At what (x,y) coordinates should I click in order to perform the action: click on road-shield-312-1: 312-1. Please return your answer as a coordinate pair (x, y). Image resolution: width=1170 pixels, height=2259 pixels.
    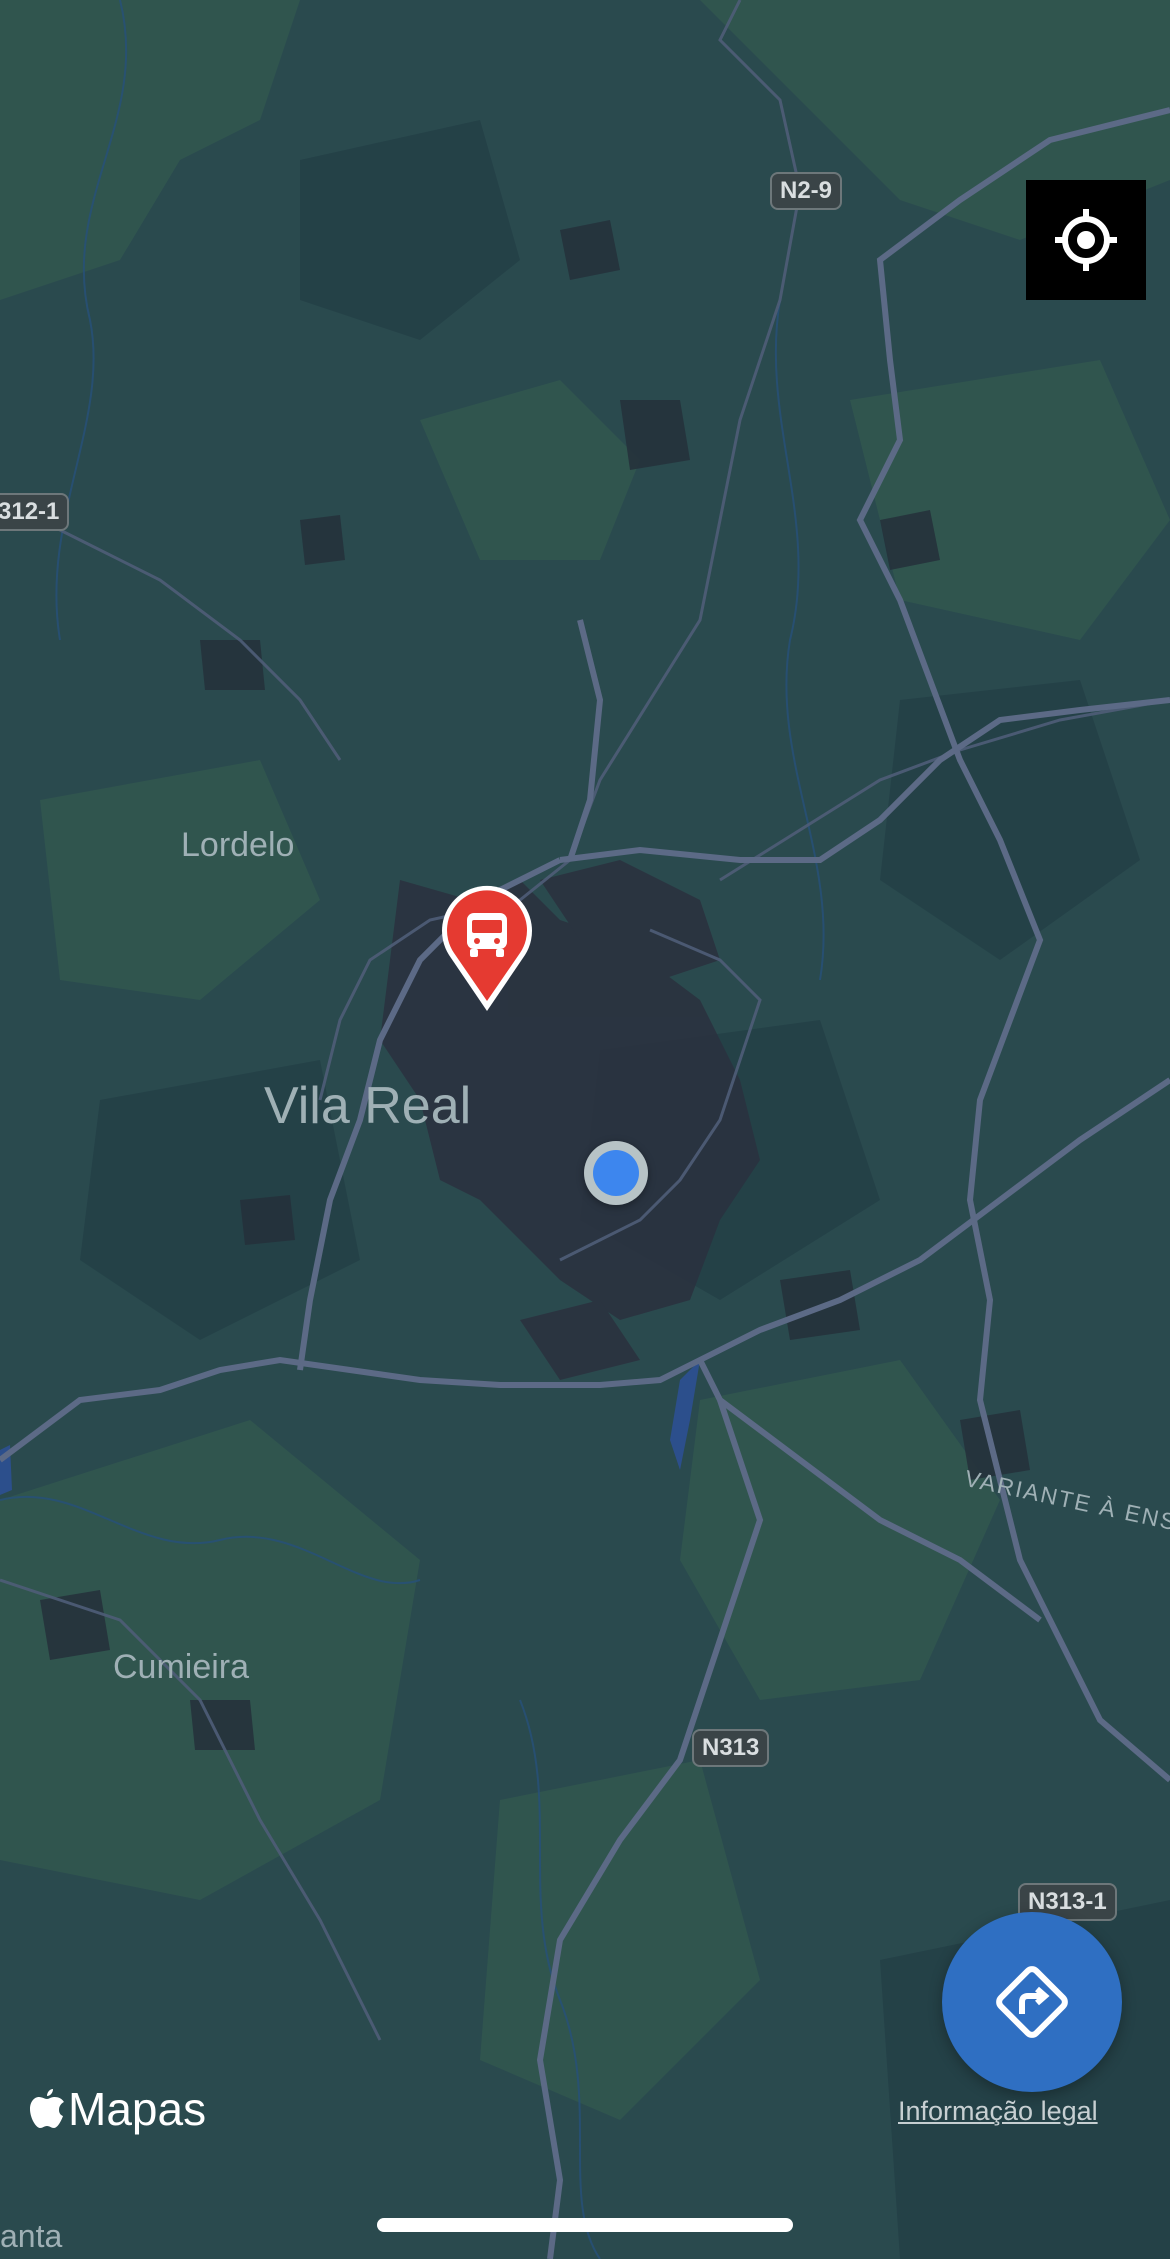
    Looking at the image, I should click on (35, 512).